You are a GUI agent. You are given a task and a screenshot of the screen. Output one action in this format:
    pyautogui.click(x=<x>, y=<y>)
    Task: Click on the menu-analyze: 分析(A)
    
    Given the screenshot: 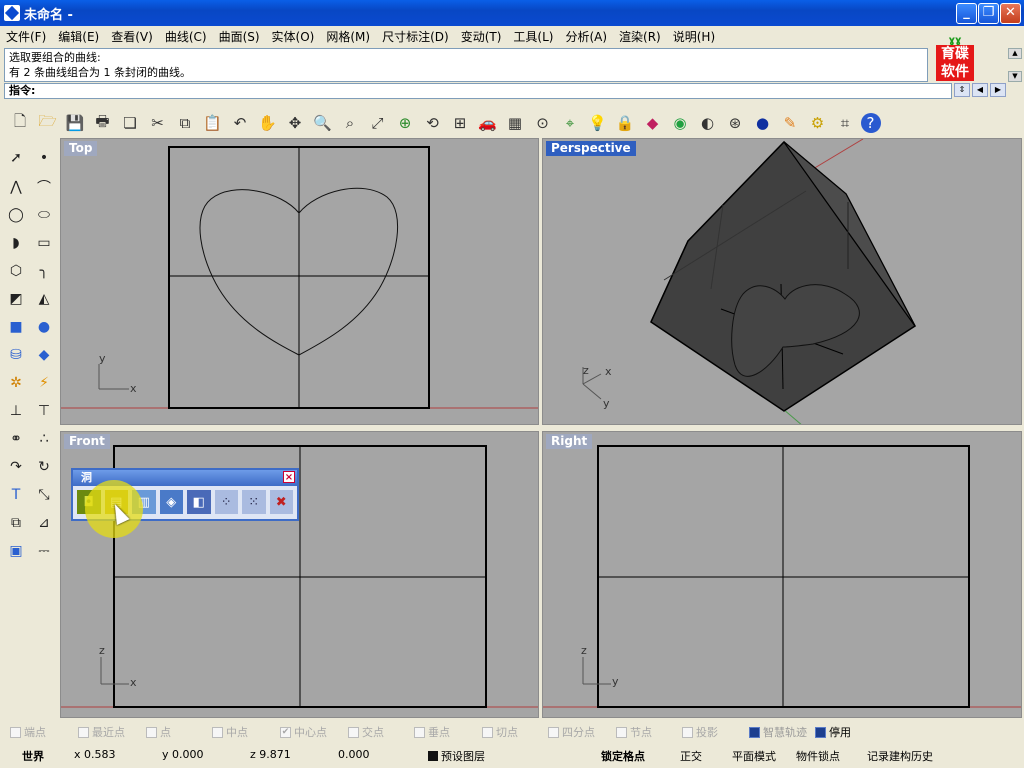 What is the action you would take?
    pyautogui.click(x=586, y=36)
    